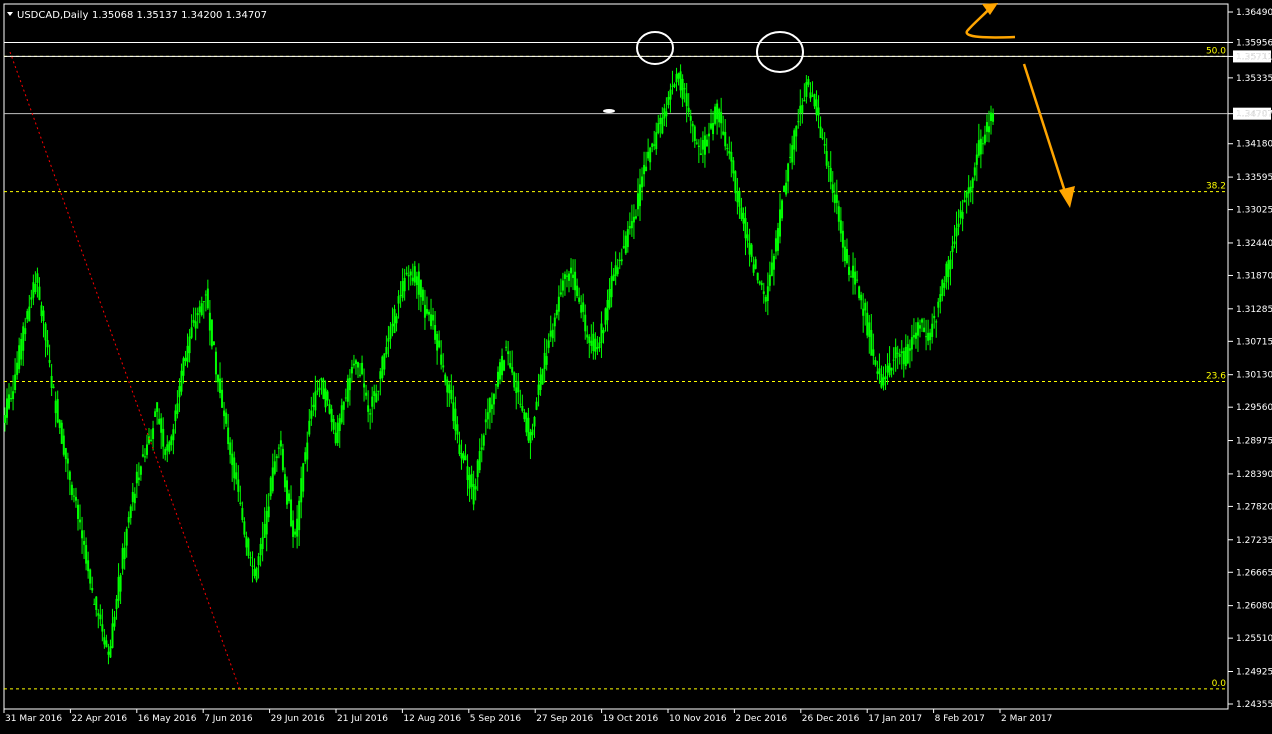 The image size is (1272, 734). What do you see at coordinates (895, 719) in the screenshot?
I see `x-tick-label: 17 Jan 2017` at bounding box center [895, 719].